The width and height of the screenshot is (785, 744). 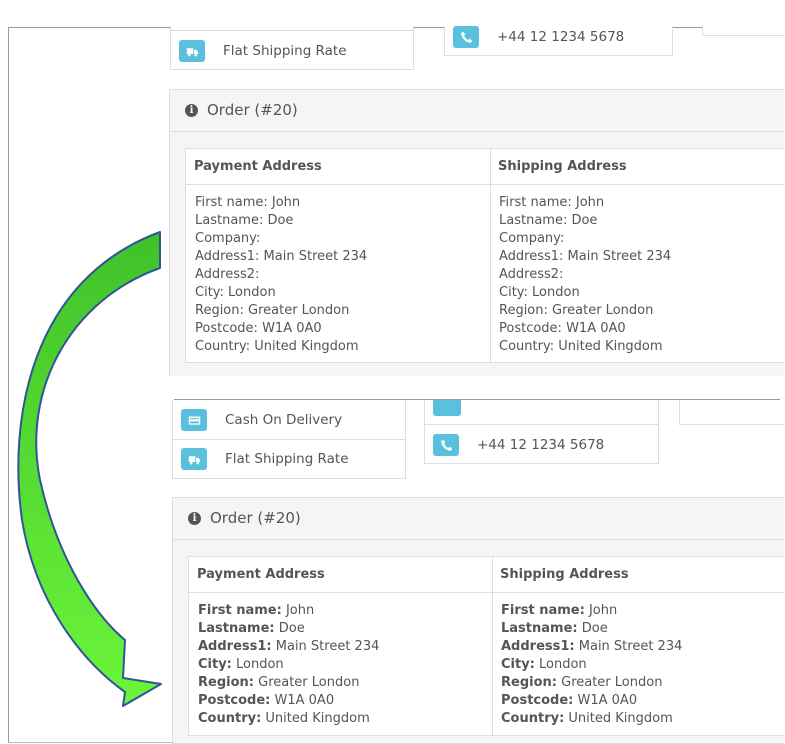 I want to click on curved-arrow, so click(x=89, y=469).